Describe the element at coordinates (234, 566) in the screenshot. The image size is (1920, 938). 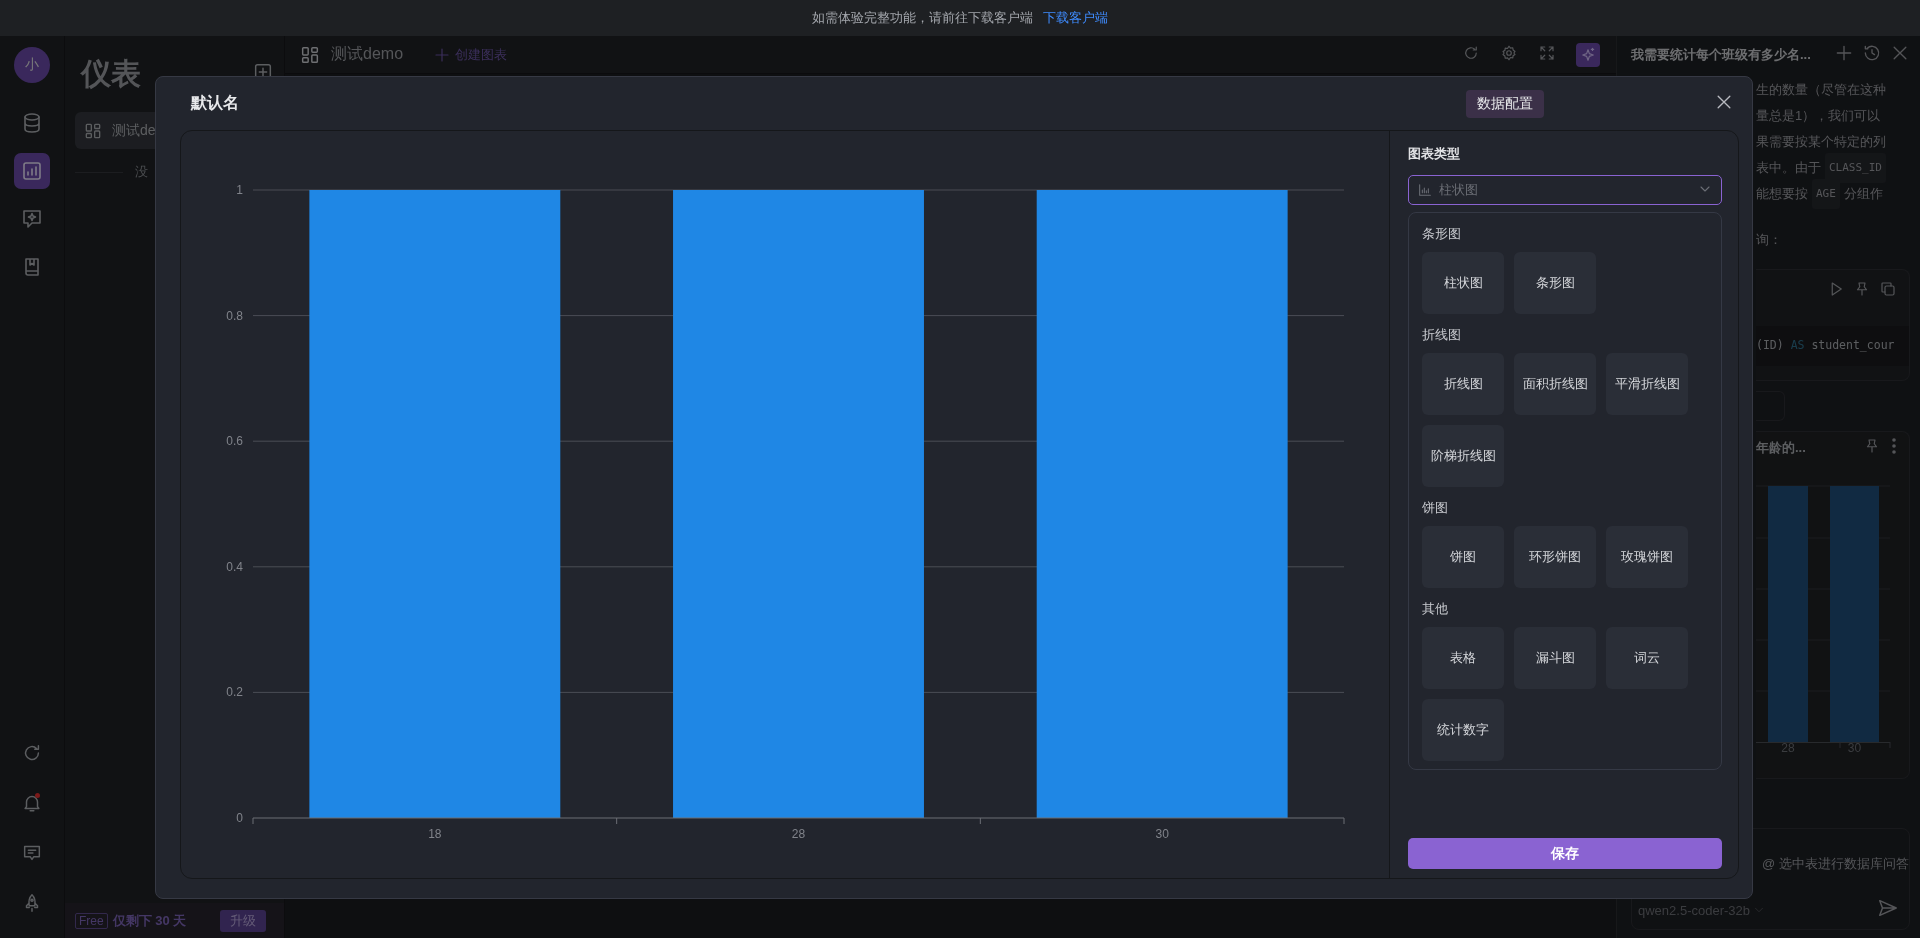
I see `y-tick-label: 0.4` at that location.